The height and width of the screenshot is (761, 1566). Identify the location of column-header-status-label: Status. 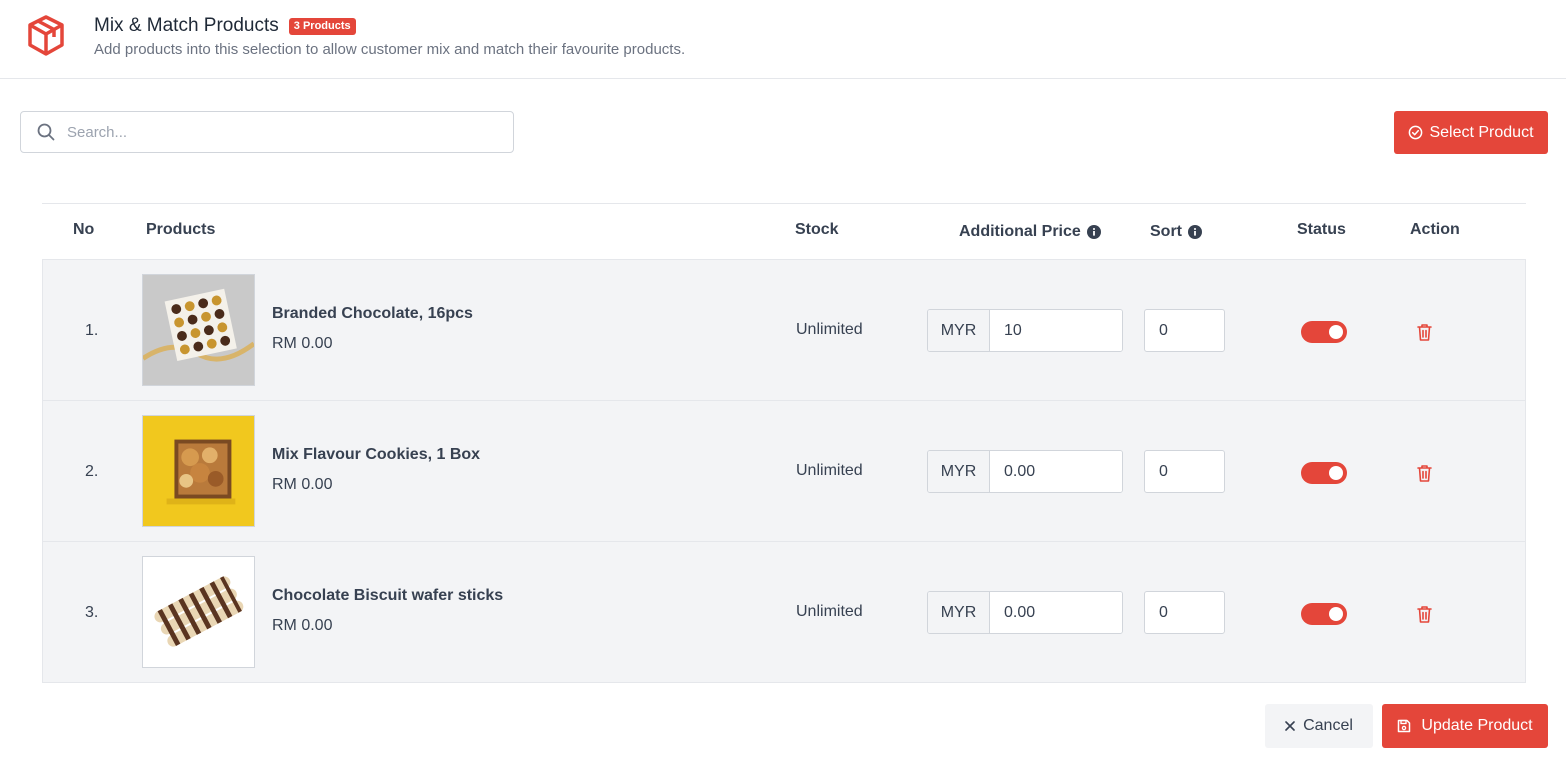
(1321, 229).